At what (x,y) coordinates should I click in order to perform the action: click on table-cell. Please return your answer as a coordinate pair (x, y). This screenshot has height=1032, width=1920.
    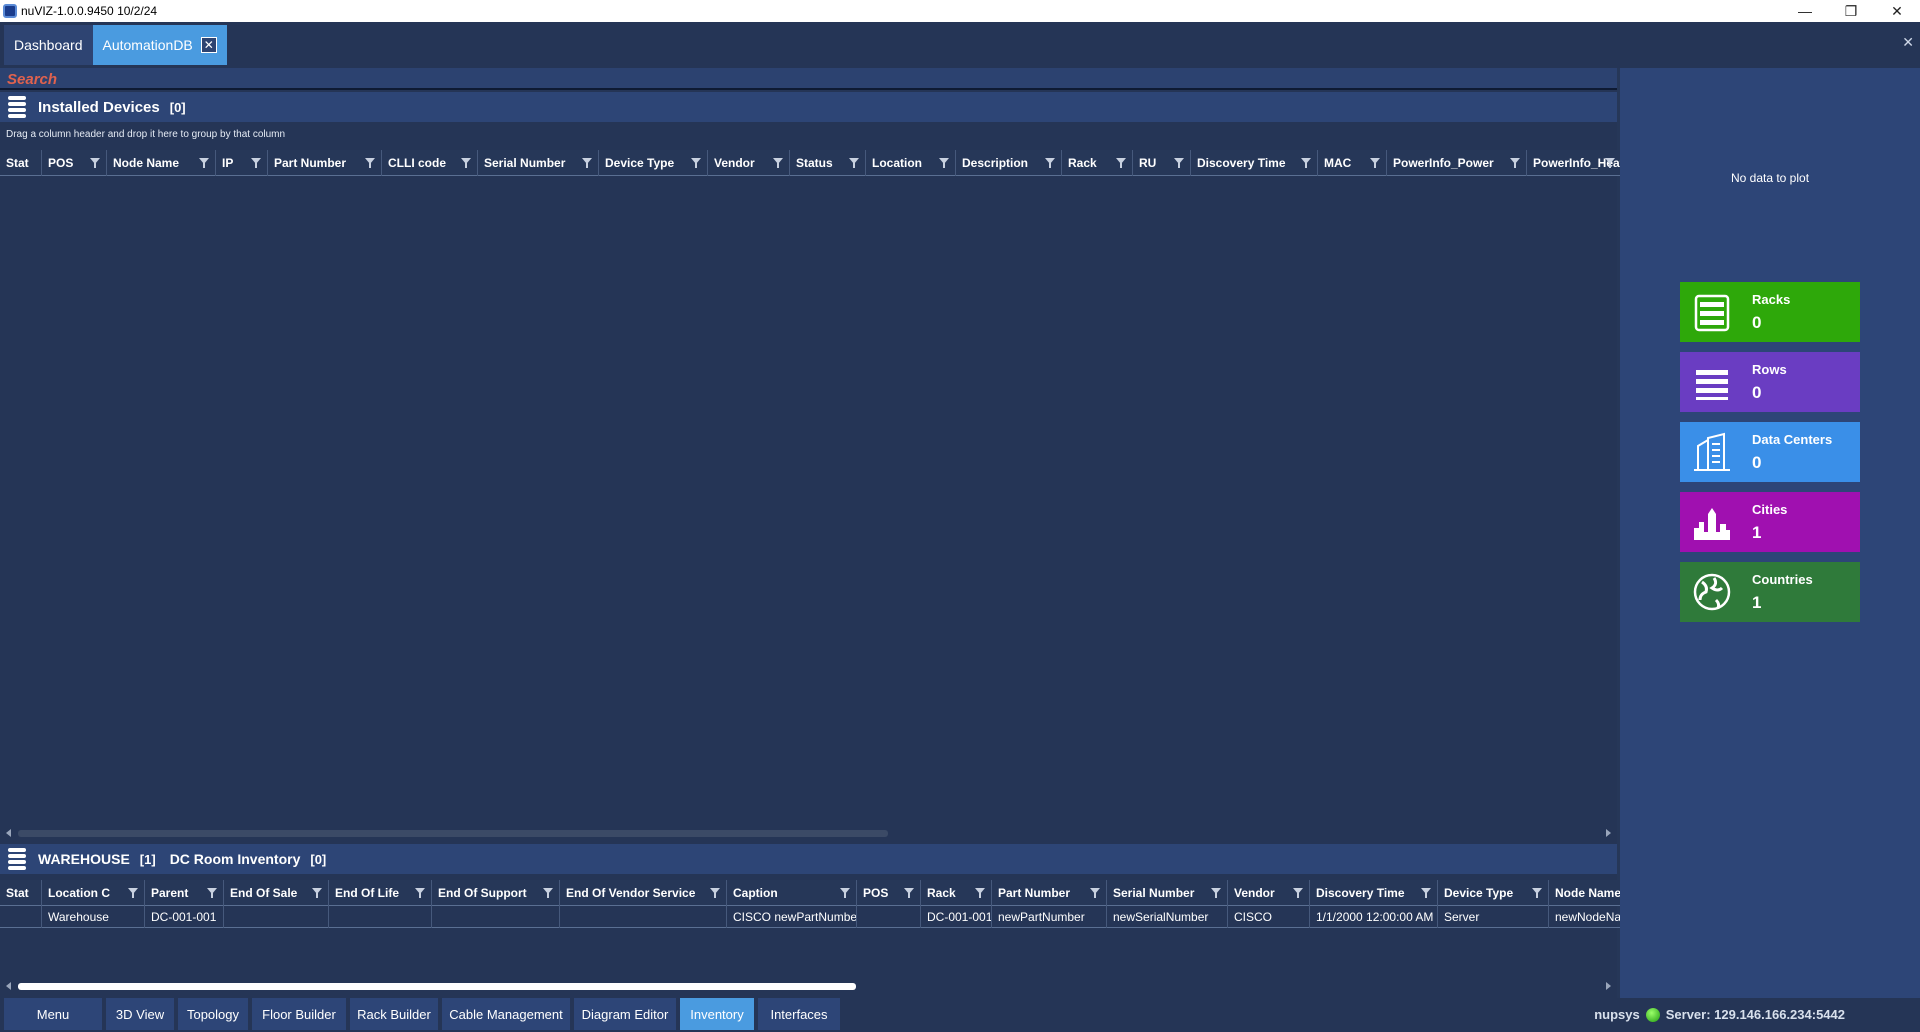
    Looking at the image, I should click on (380, 917).